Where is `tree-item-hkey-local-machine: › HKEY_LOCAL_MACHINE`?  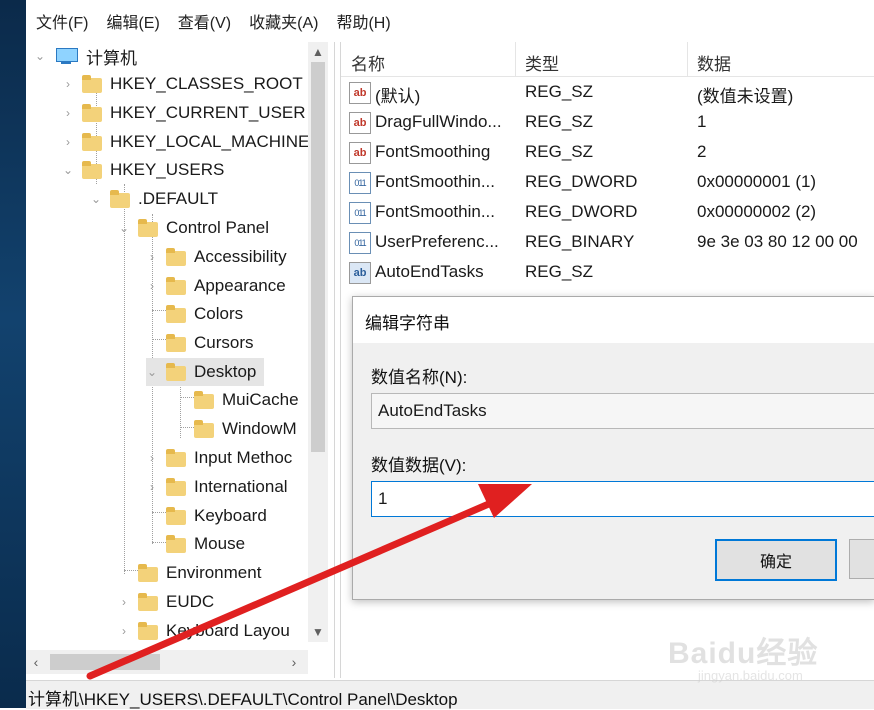
tree-item-hkey-local-machine: › HKEY_LOCAL_MACHINE is located at coordinates (185, 142).